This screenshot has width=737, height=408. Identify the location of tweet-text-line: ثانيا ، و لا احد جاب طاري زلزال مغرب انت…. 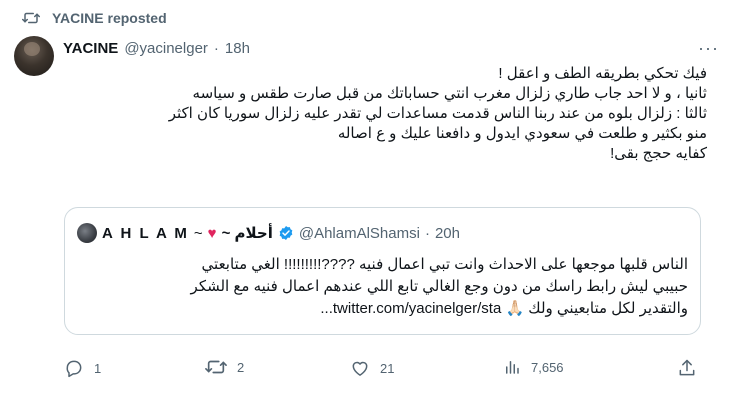
(449, 93).